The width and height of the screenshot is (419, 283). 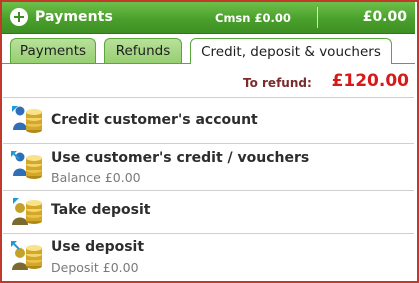 What do you see at coordinates (98, 247) in the screenshot?
I see `action-title: Use deposit` at bounding box center [98, 247].